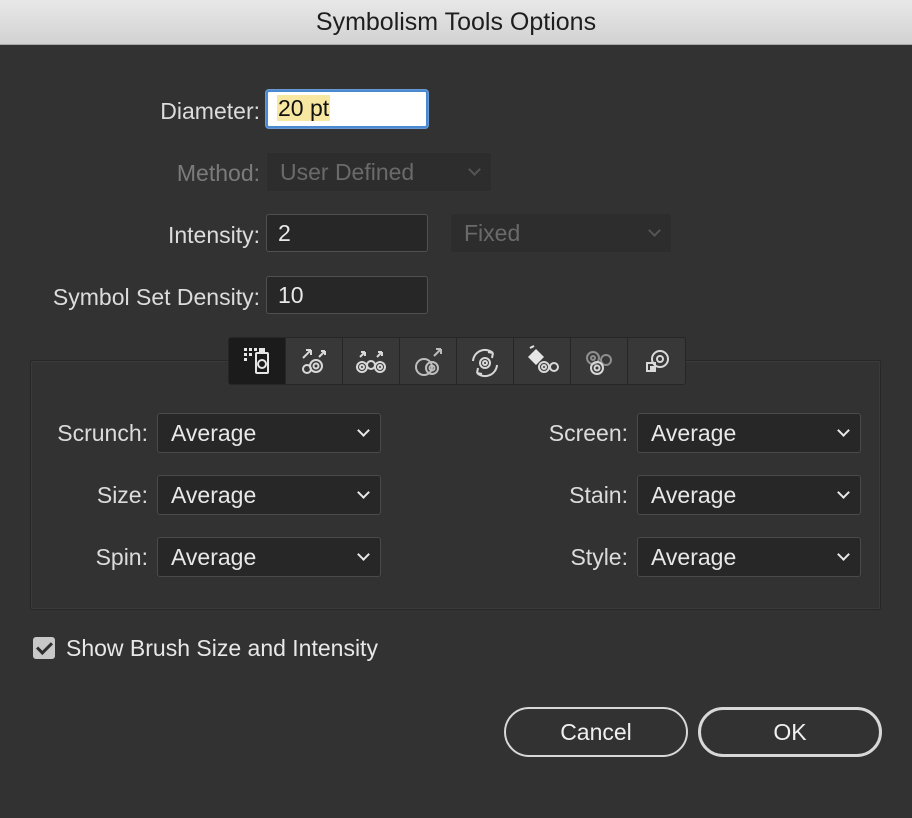  I want to click on tool-sizer, so click(428, 361).